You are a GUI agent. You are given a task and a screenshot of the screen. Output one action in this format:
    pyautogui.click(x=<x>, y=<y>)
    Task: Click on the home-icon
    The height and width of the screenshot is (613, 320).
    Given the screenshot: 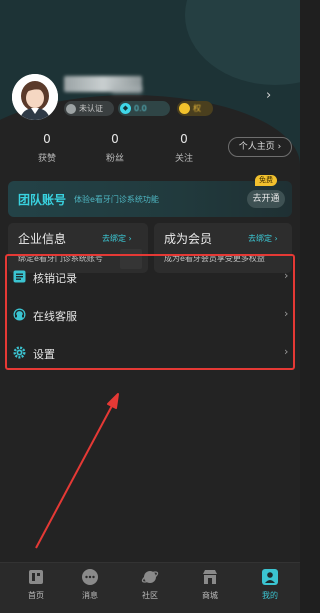 What is the action you would take?
    pyautogui.click(x=36, y=577)
    